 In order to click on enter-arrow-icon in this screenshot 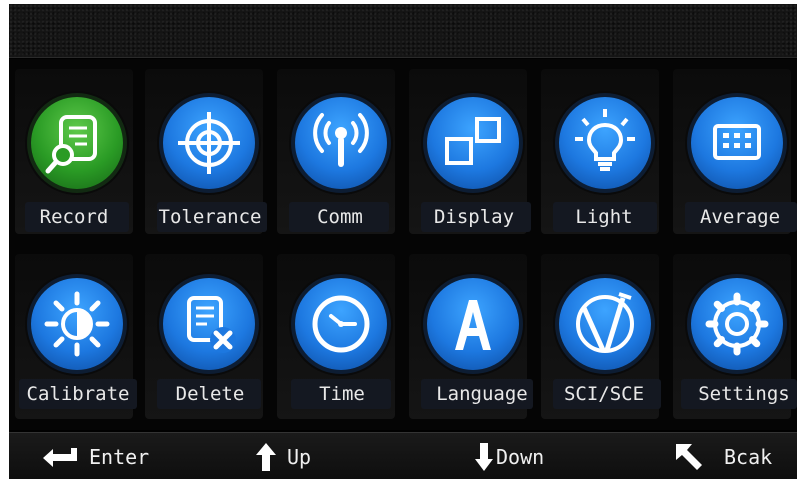, I will do `click(60, 457)`.